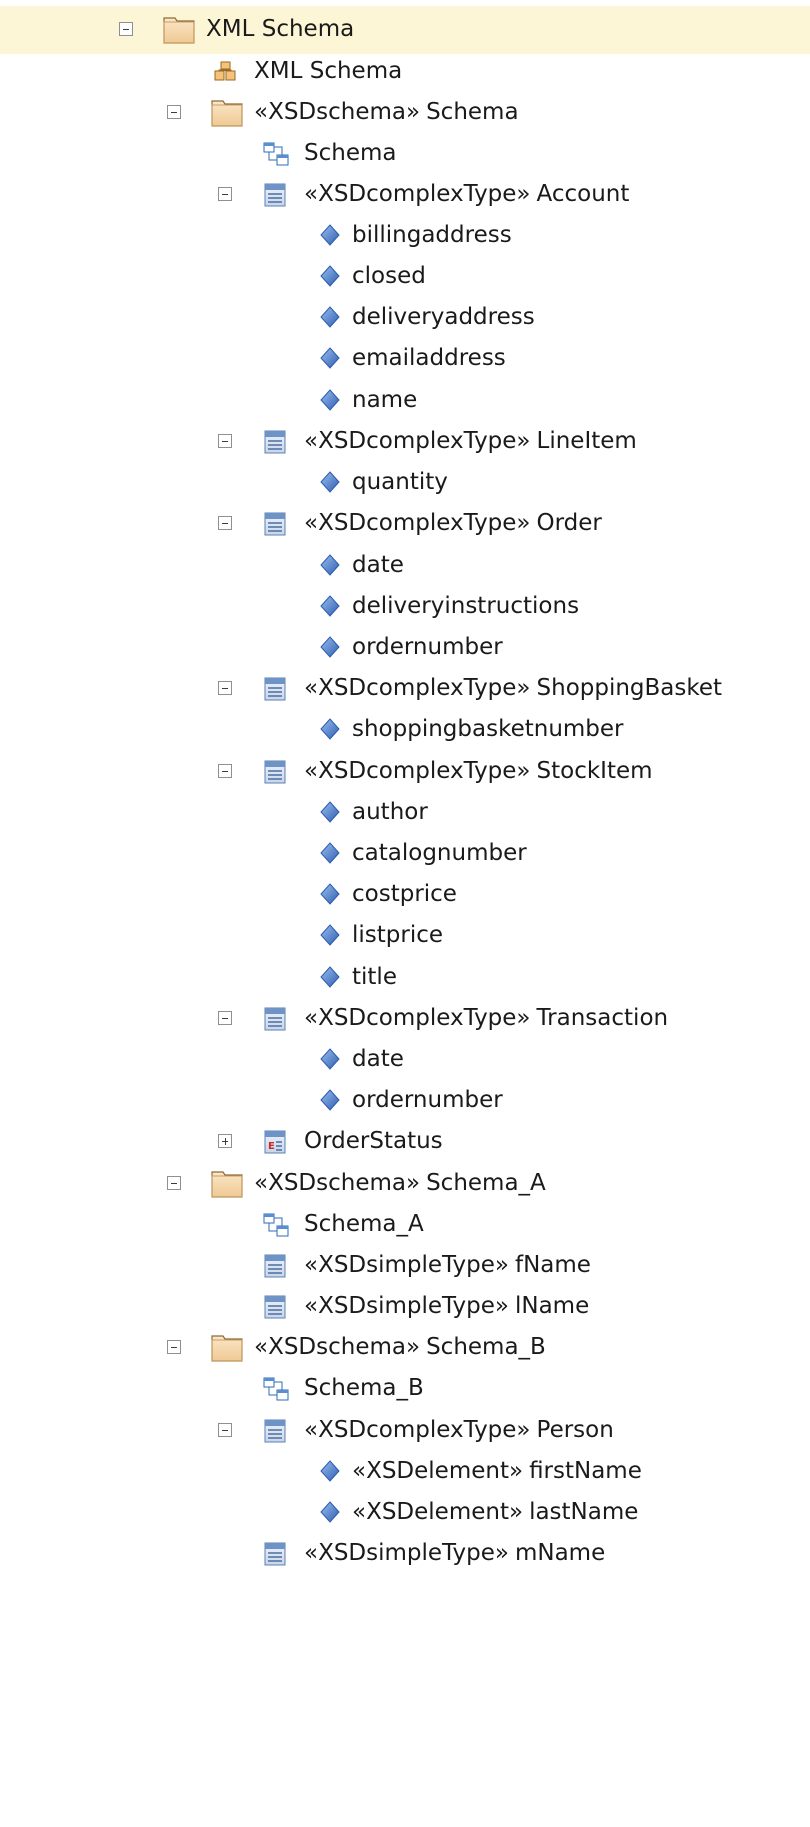 This screenshot has width=810, height=1827. What do you see at coordinates (400, 1183) in the screenshot?
I see `tree-node-label: «XSDschema» Schema_A` at bounding box center [400, 1183].